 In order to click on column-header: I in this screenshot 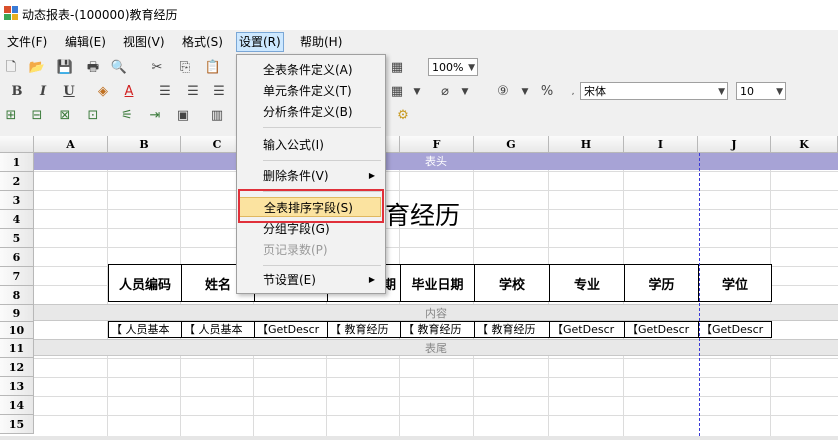, I will do `click(661, 144)`.